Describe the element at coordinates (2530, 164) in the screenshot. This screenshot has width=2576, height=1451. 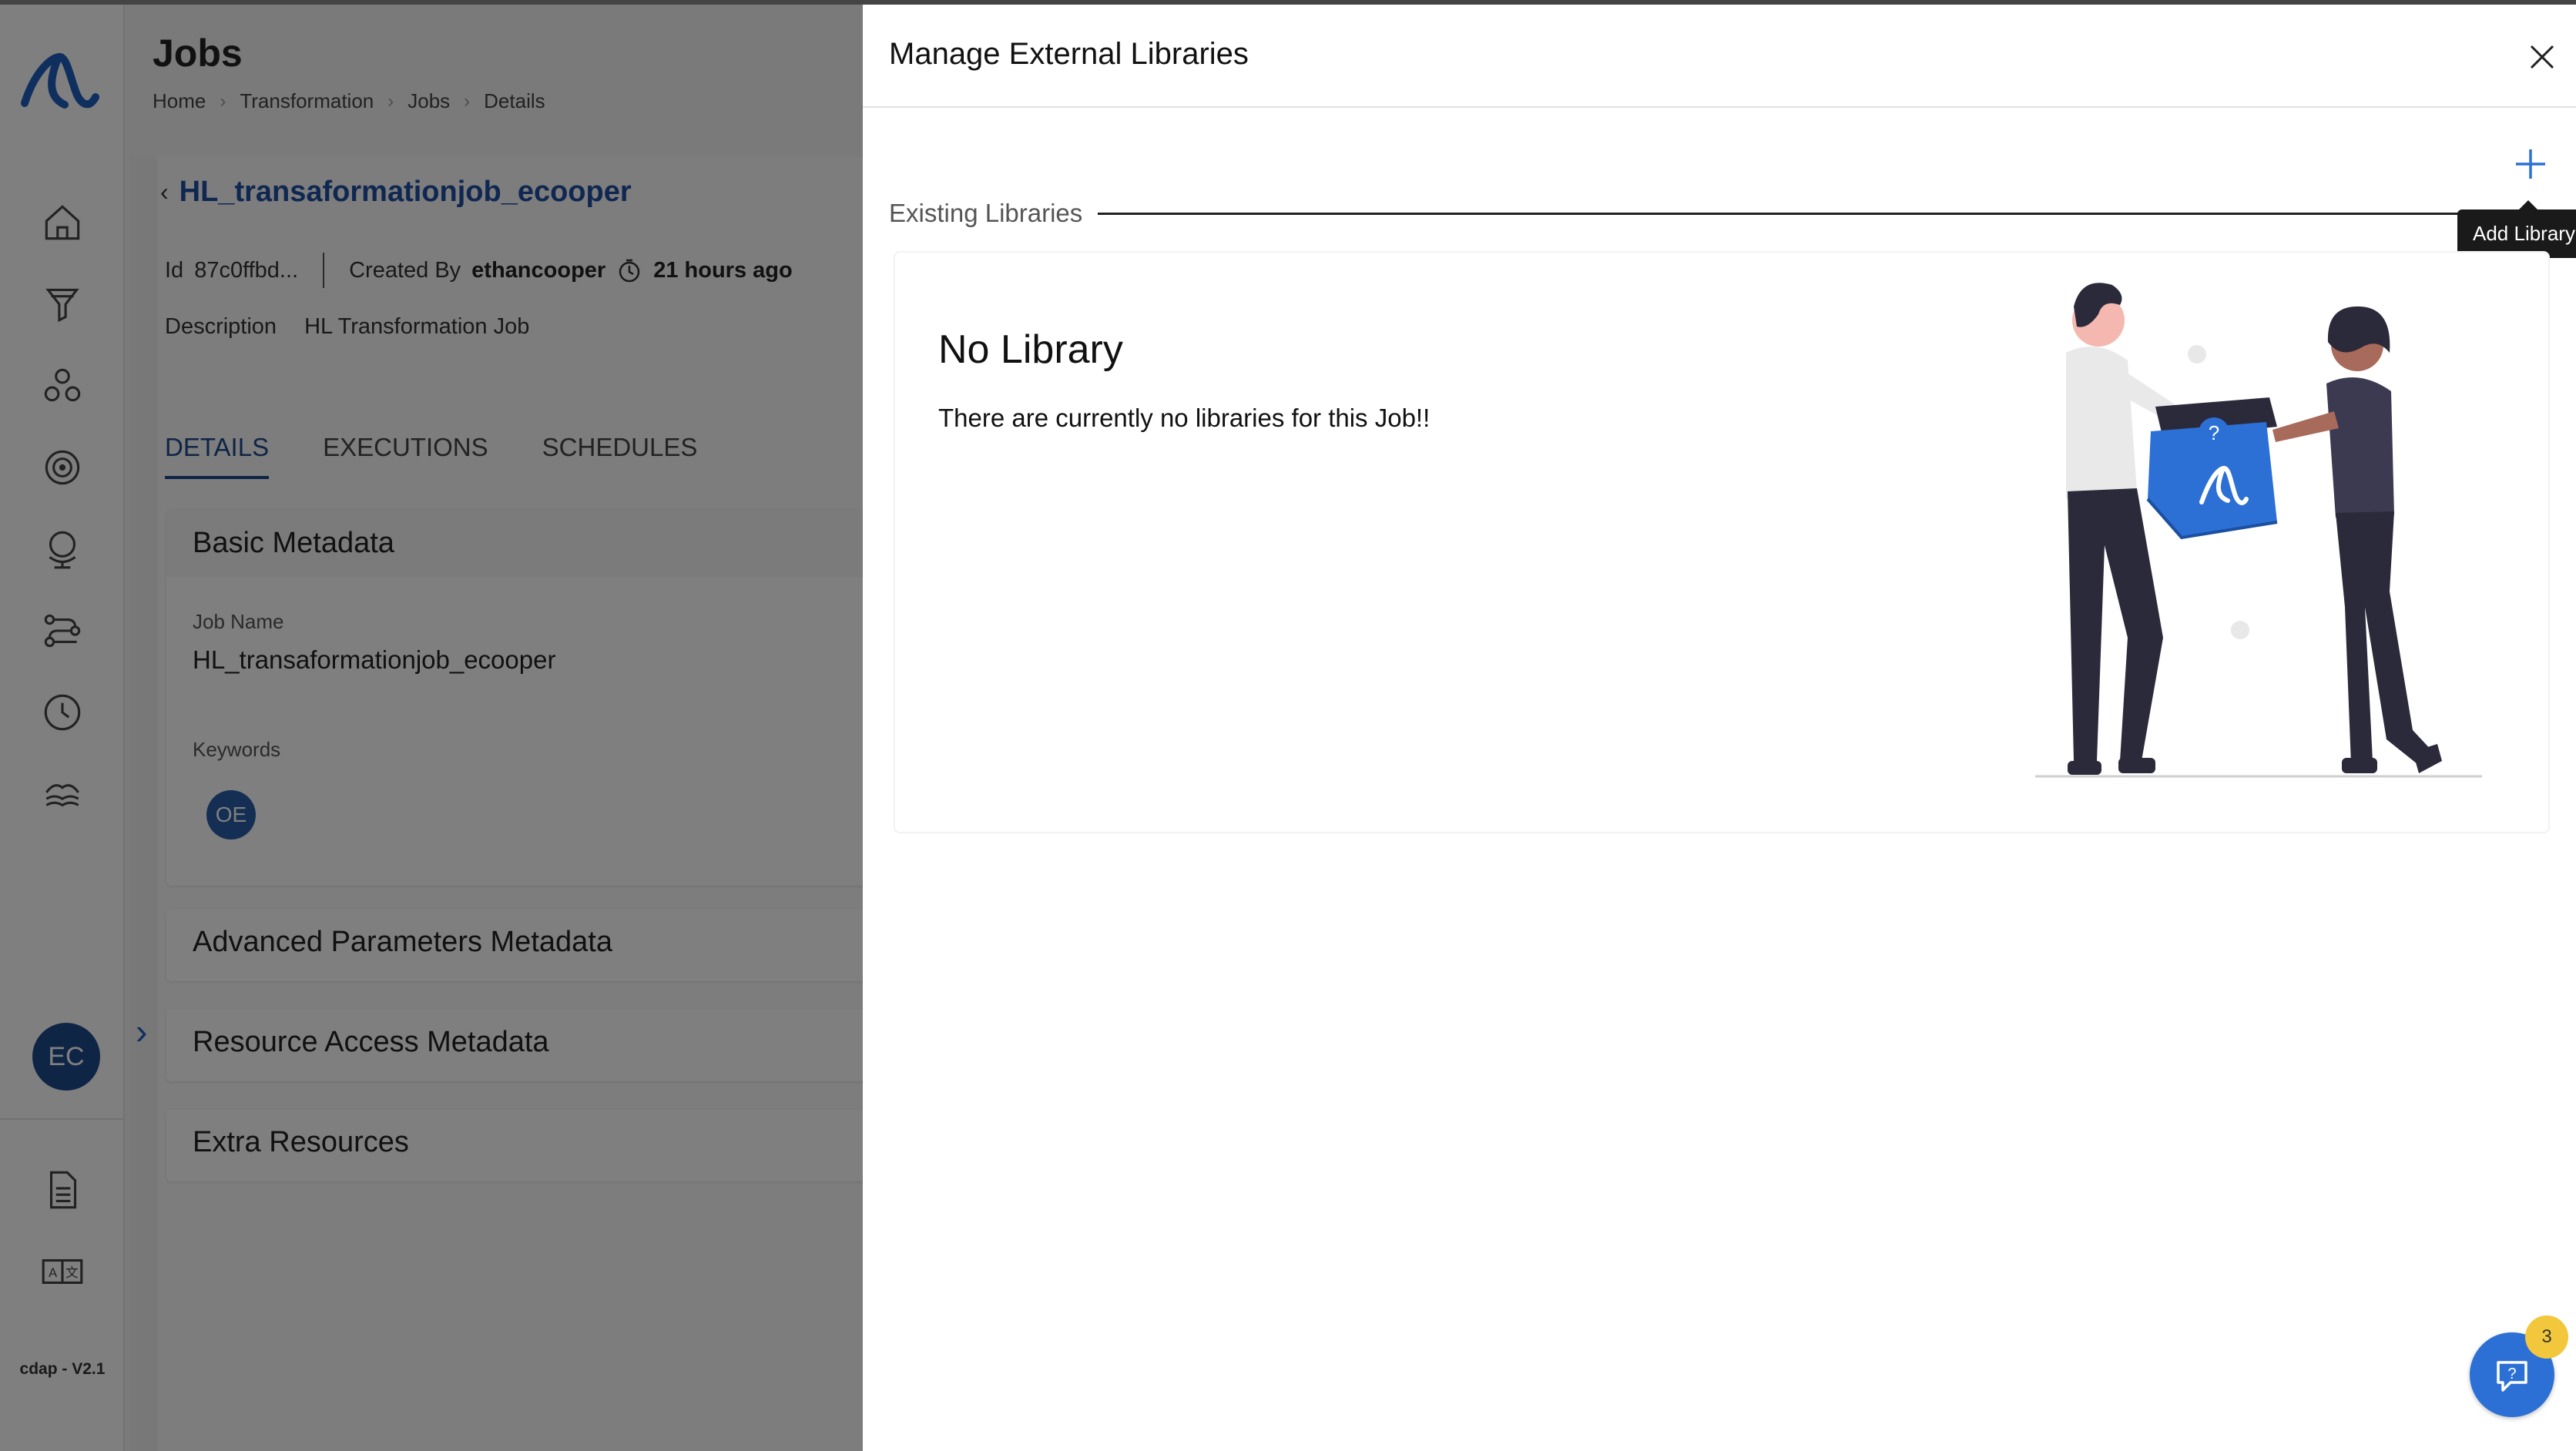
I see `add-library-button` at that location.